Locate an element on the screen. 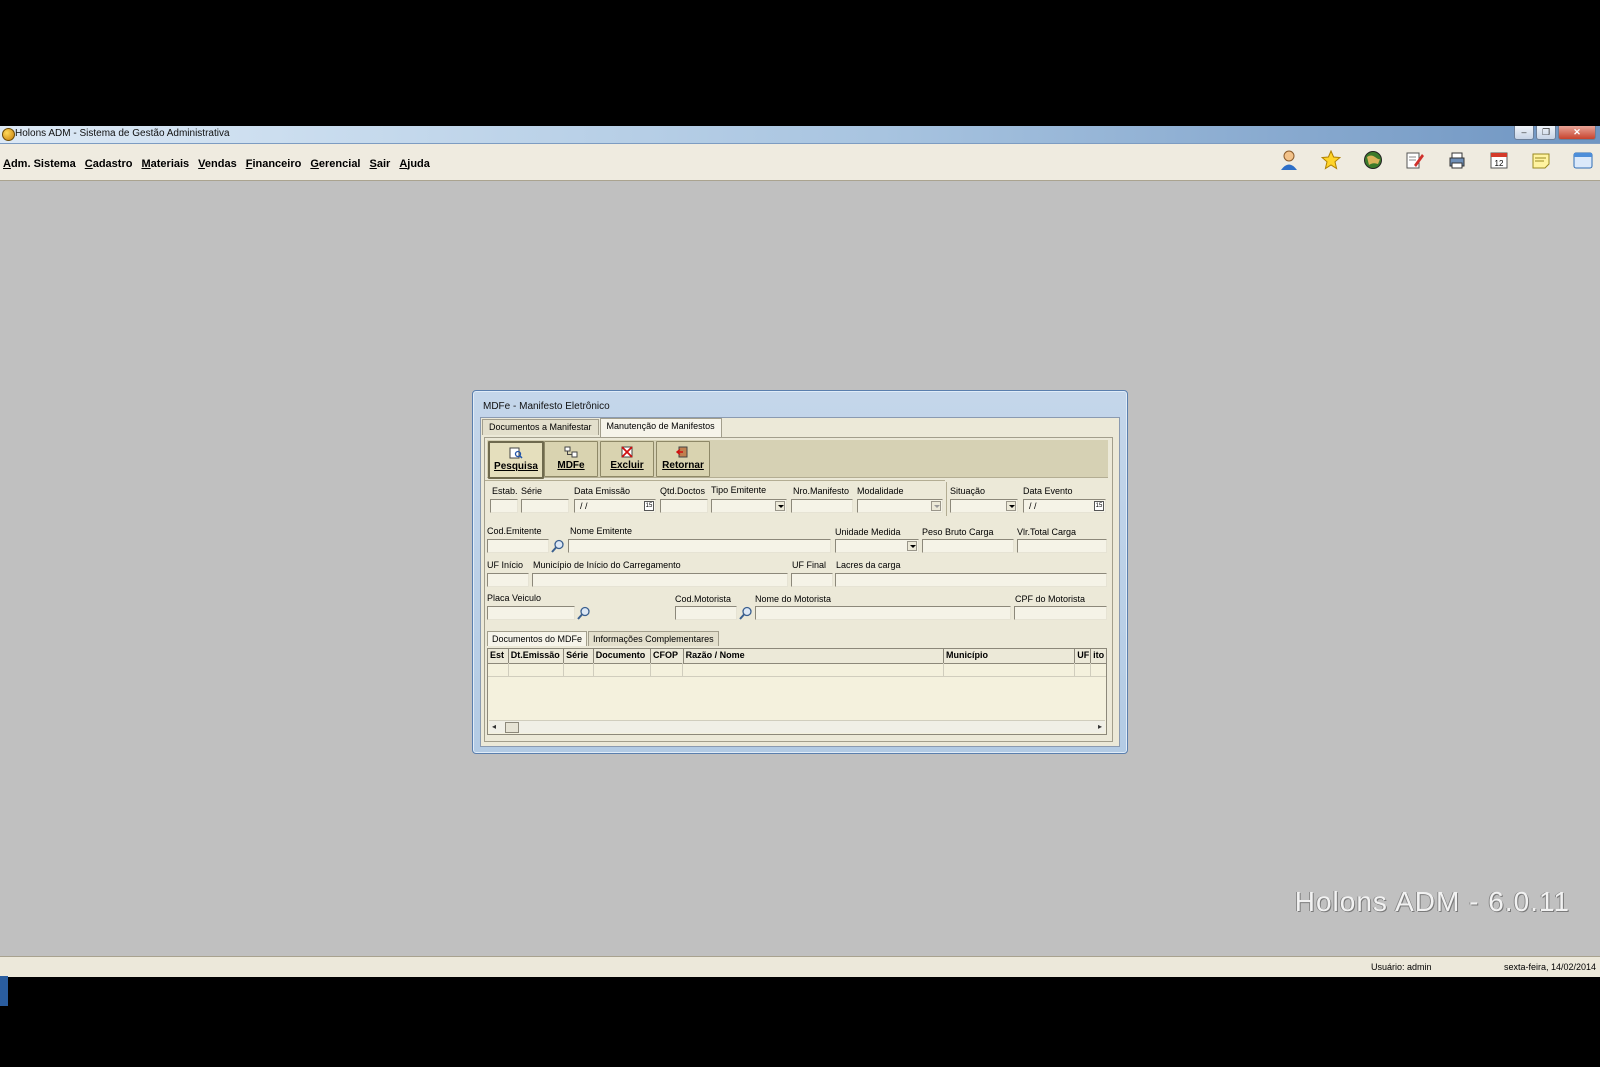 Image resolution: width=1600 pixels, height=1067 pixels. scroll-thumb is located at coordinates (512, 727).